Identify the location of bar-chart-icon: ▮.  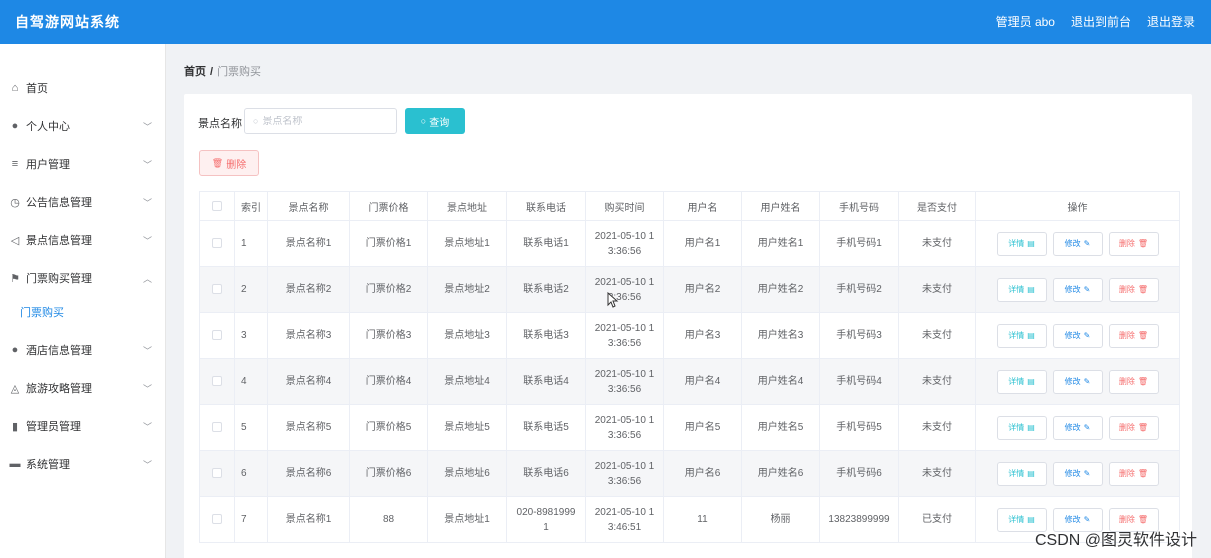
(15, 426).